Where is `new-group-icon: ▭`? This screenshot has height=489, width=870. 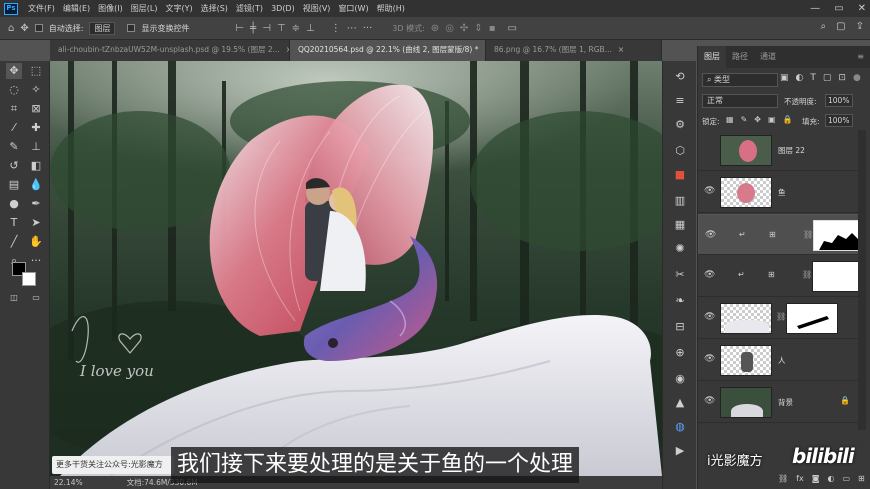 new-group-icon: ▭ is located at coordinates (846, 478).